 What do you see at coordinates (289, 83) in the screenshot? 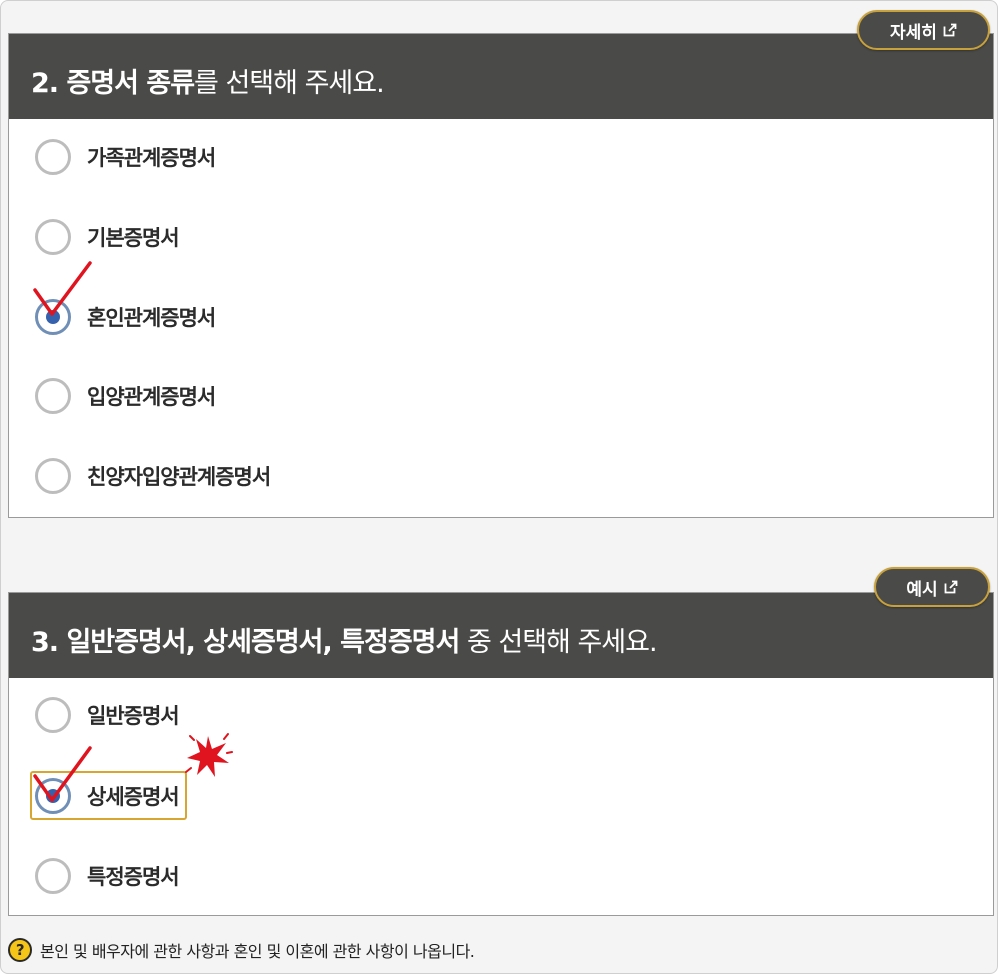
I see `section-title-rest: 를 선택해 주세요.` at bounding box center [289, 83].